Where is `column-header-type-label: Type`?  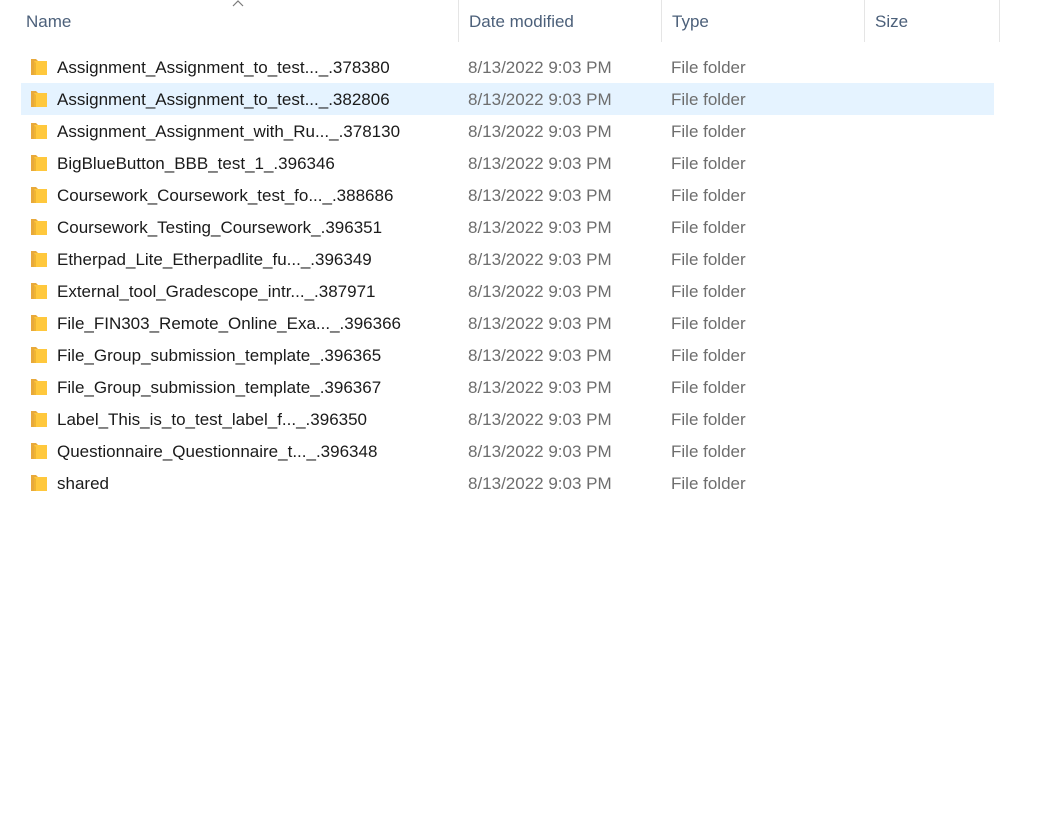
column-header-type-label: Type is located at coordinates (690, 21).